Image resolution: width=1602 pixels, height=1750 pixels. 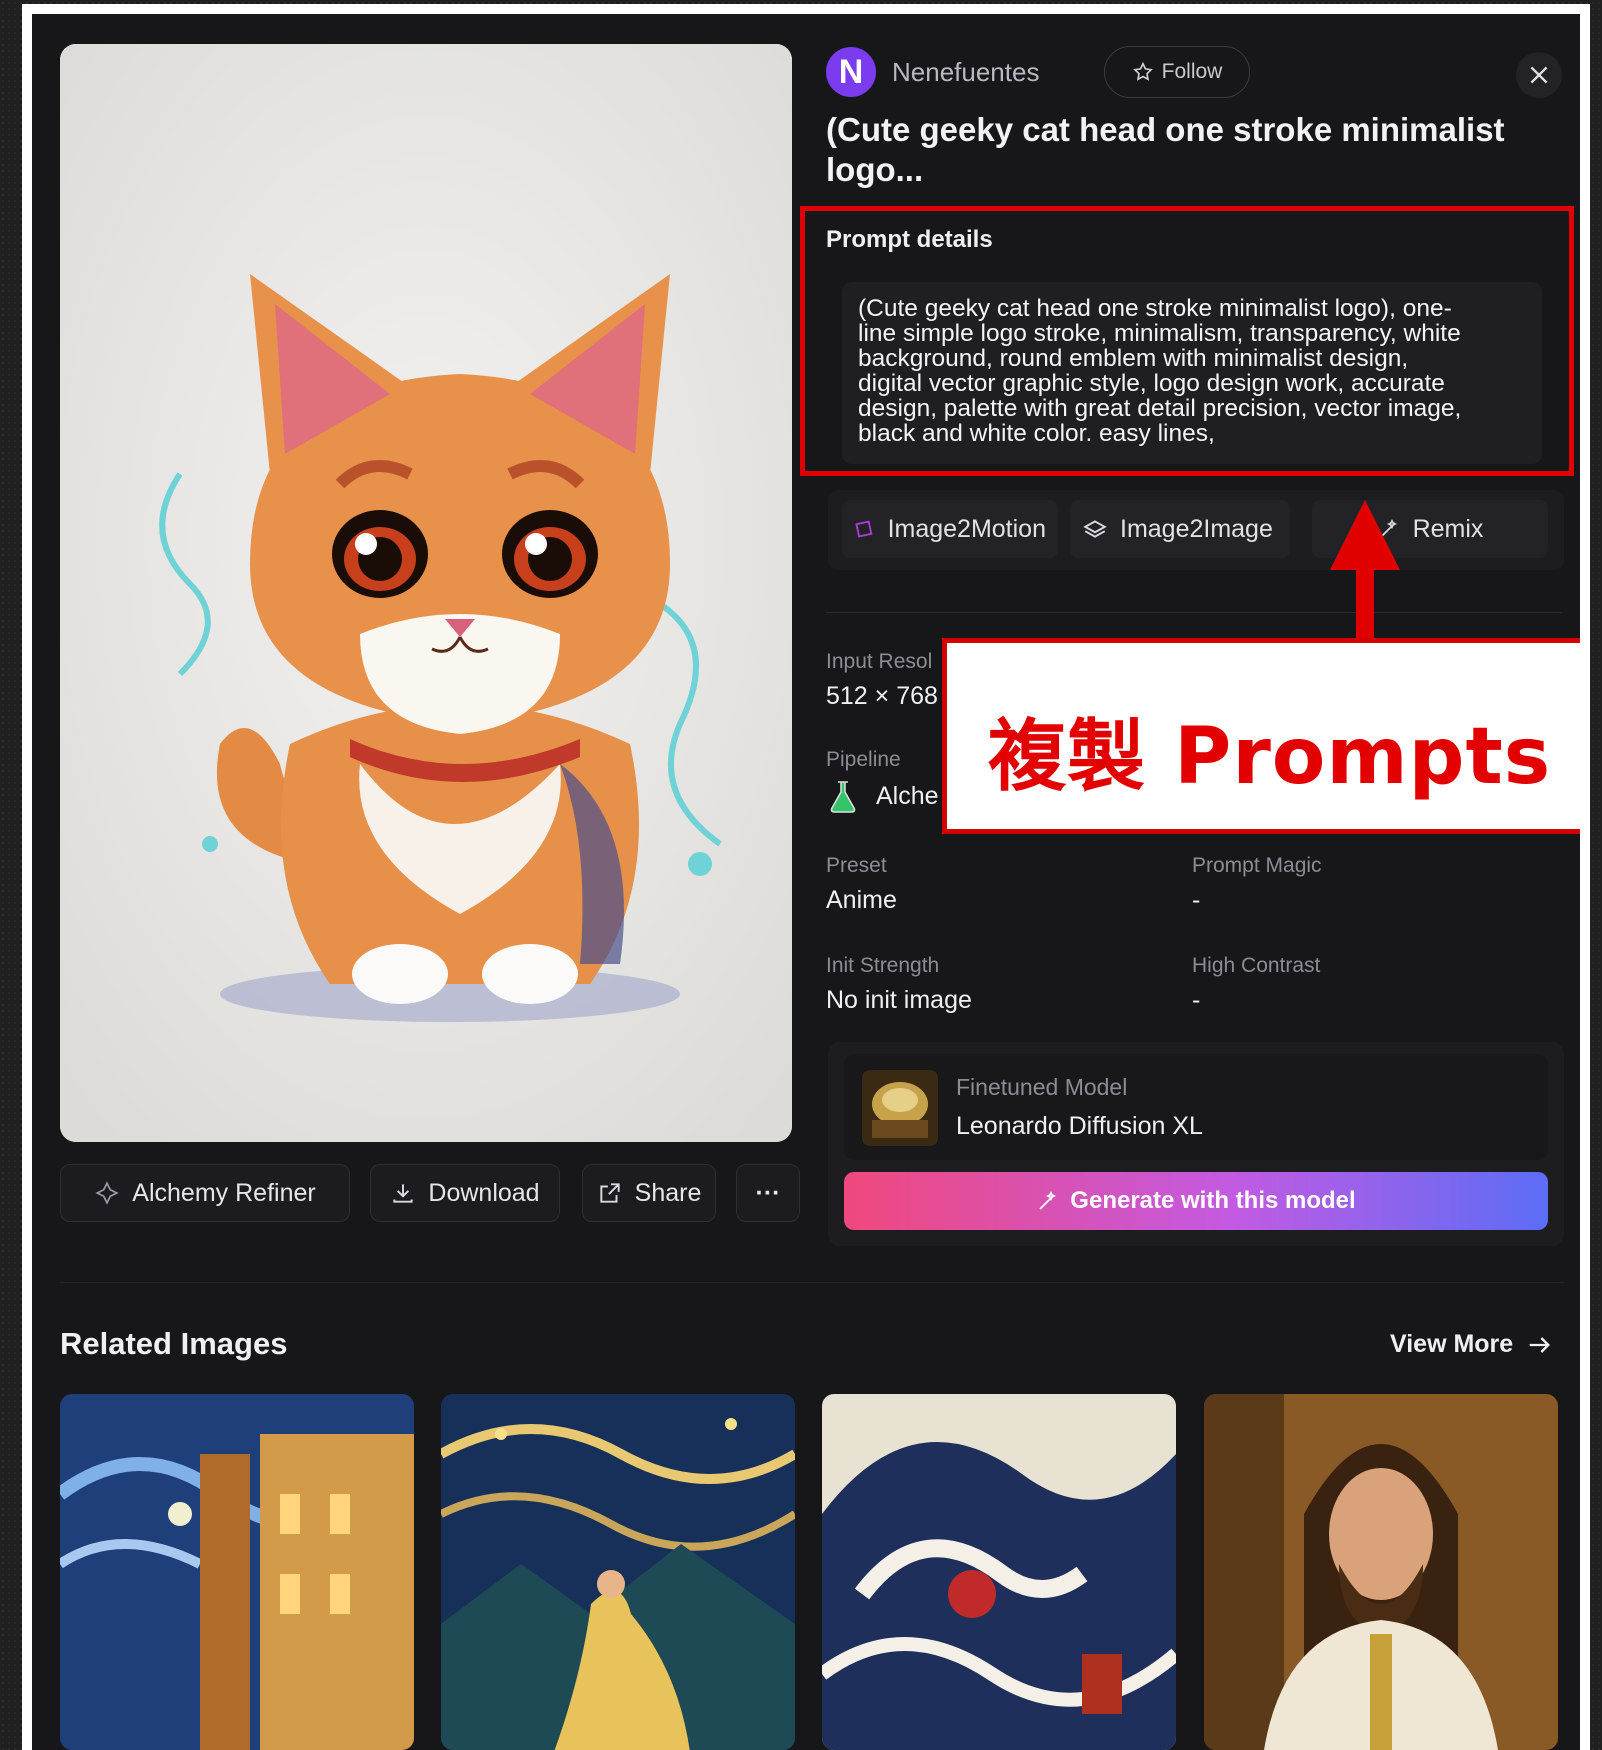 I want to click on flask-icon, so click(x=843, y=798).